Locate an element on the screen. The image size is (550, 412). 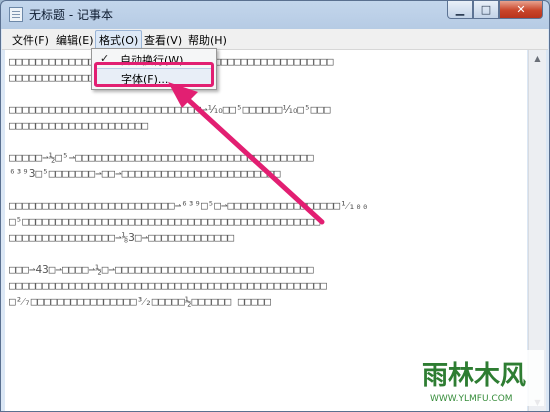
watermark-url: WWW.YLMFU.COM is located at coordinates (471, 399).